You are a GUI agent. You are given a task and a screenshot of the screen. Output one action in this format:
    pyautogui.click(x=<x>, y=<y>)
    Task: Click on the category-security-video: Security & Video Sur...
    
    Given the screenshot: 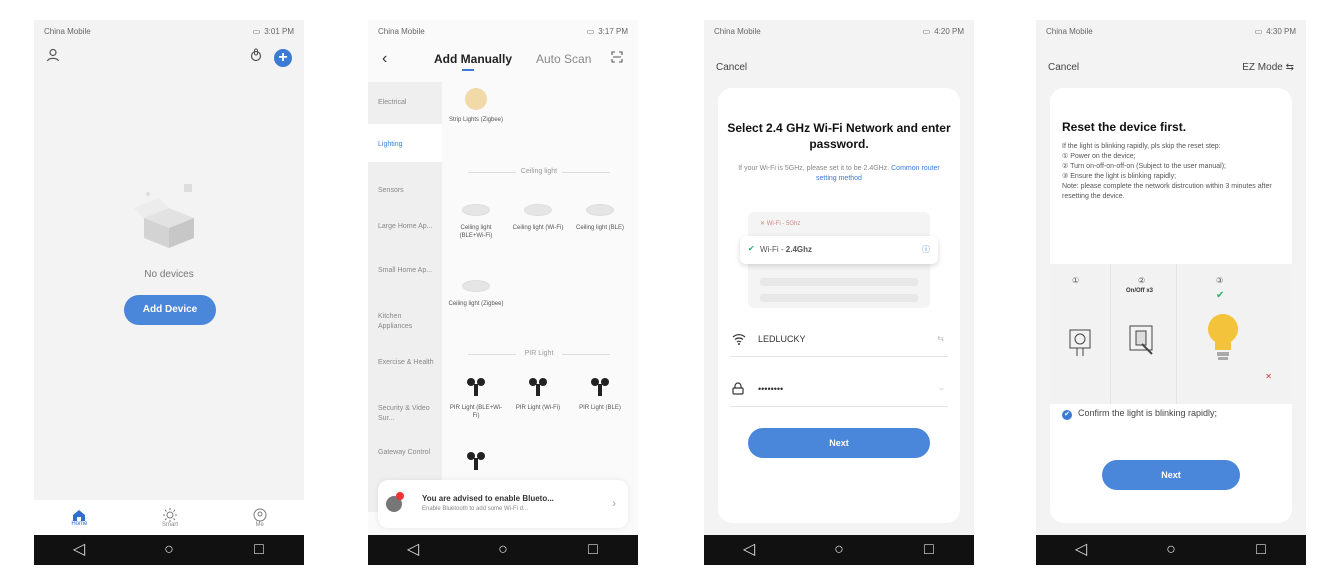 What is the action you would take?
    pyautogui.click(x=407, y=414)
    